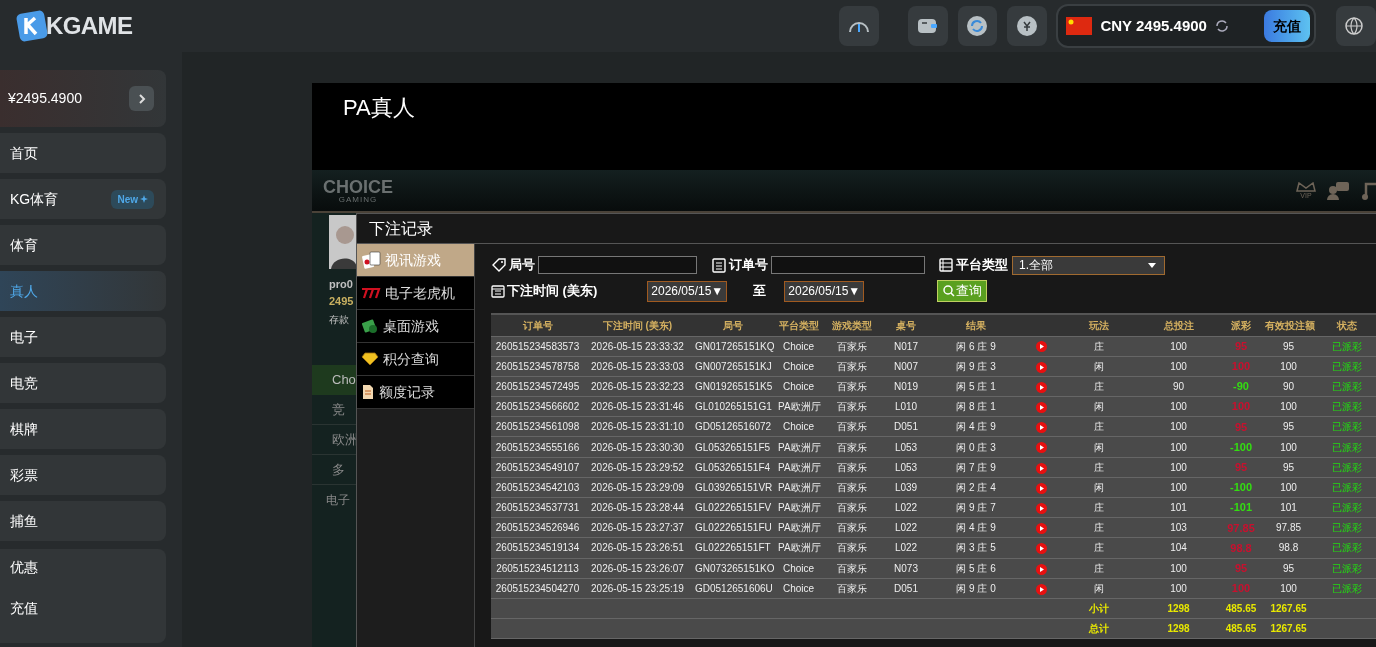 The height and width of the screenshot is (647, 1376). I want to click on sidebar-item: 棋牌, so click(83, 429).